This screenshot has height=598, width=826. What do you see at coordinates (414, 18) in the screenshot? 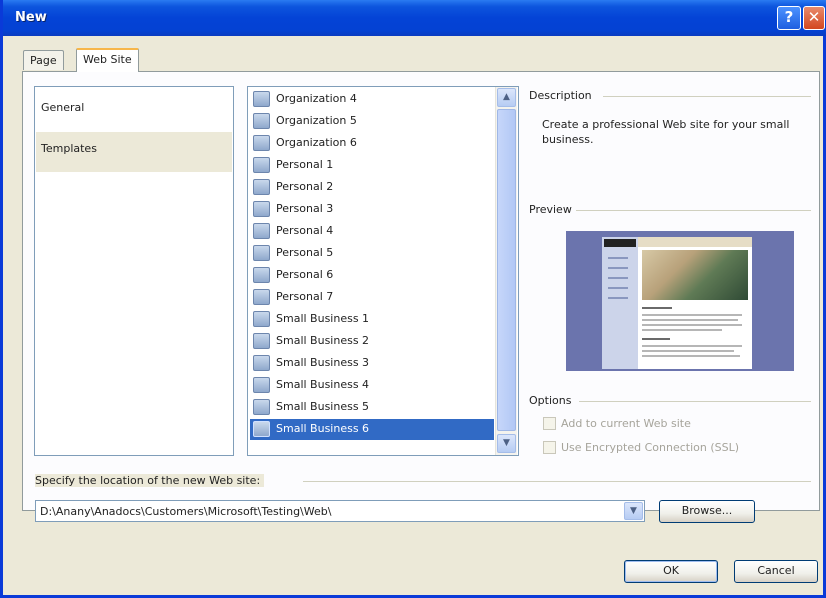
I see `title-bar: New ? ✕` at bounding box center [414, 18].